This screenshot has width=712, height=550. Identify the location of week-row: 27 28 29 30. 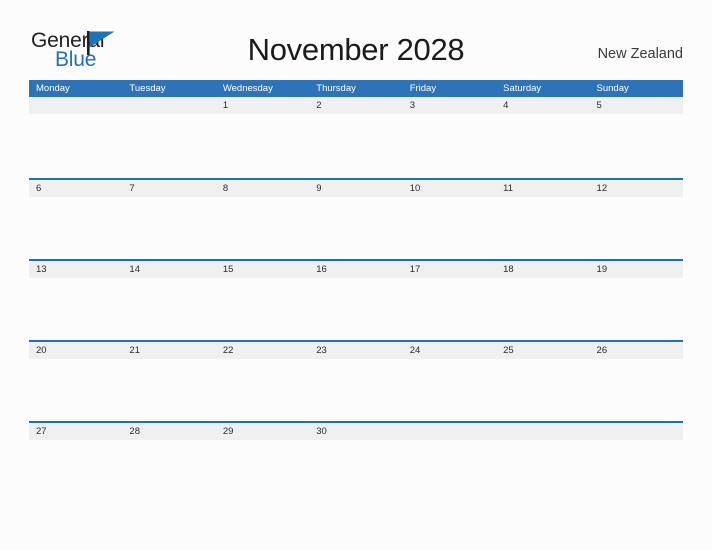
(356, 461).